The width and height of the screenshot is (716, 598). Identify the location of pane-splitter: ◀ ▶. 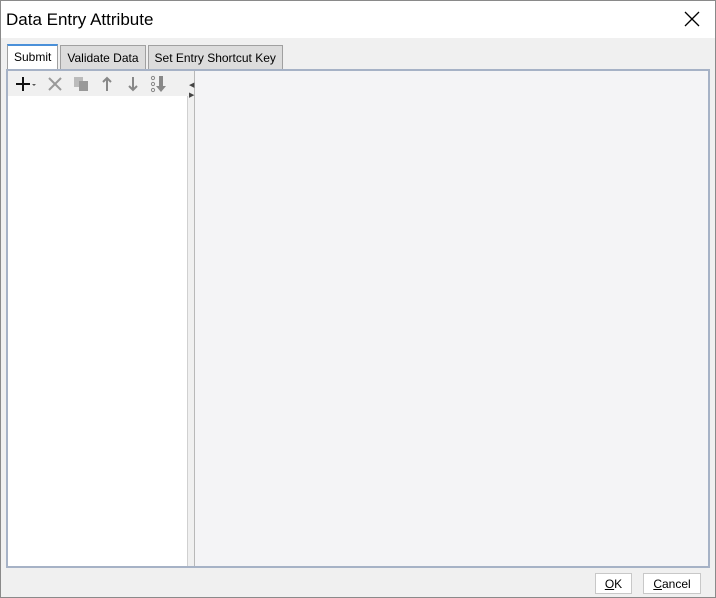
(191, 318).